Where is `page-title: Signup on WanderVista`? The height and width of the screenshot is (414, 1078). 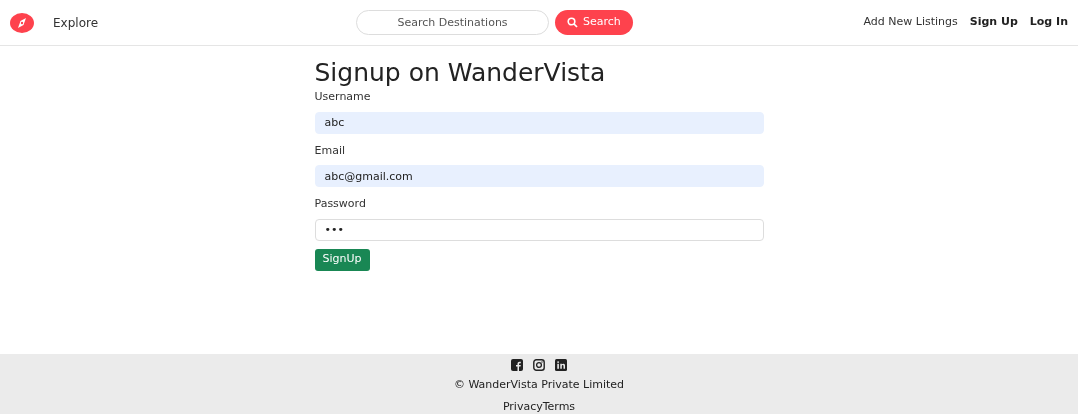 page-title: Signup on WanderVista is located at coordinates (460, 73).